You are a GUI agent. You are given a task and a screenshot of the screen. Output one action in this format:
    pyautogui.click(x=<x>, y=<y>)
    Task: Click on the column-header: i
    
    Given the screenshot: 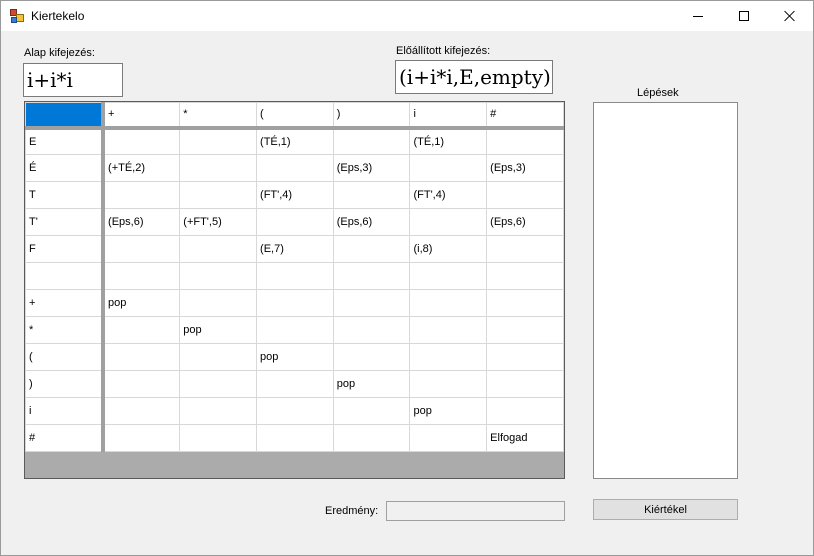 What is the action you would take?
    pyautogui.click(x=448, y=116)
    